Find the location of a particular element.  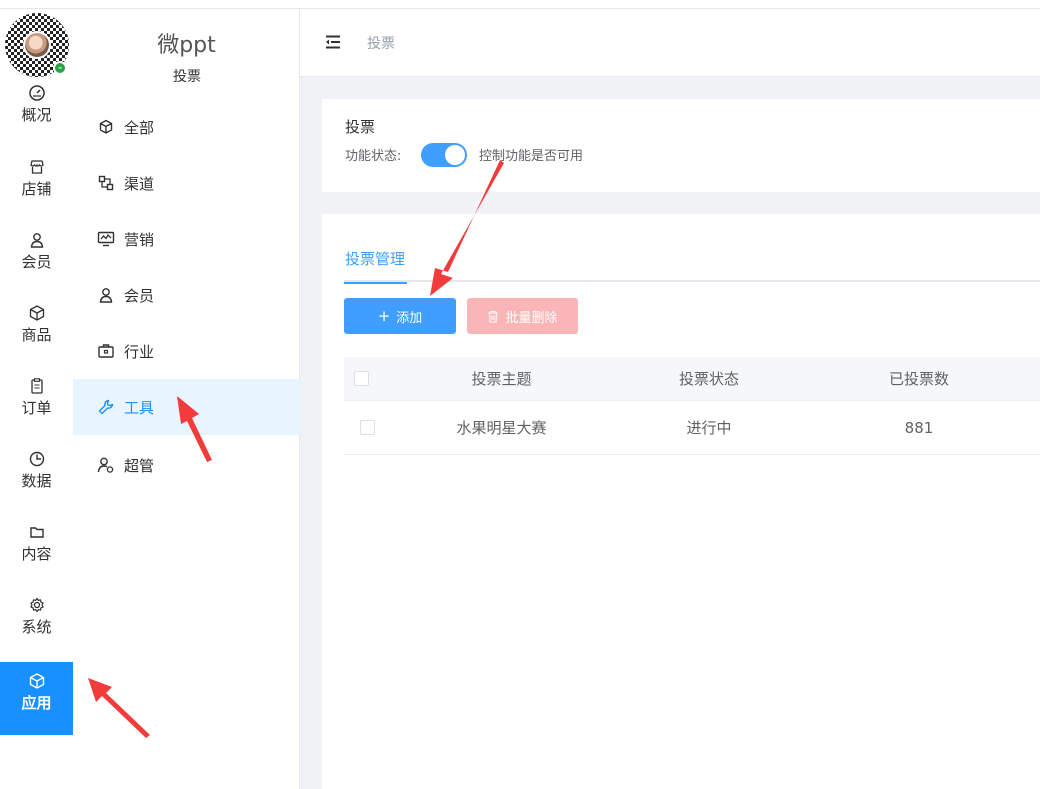

submenu-item-label: 全部 is located at coordinates (139, 127).